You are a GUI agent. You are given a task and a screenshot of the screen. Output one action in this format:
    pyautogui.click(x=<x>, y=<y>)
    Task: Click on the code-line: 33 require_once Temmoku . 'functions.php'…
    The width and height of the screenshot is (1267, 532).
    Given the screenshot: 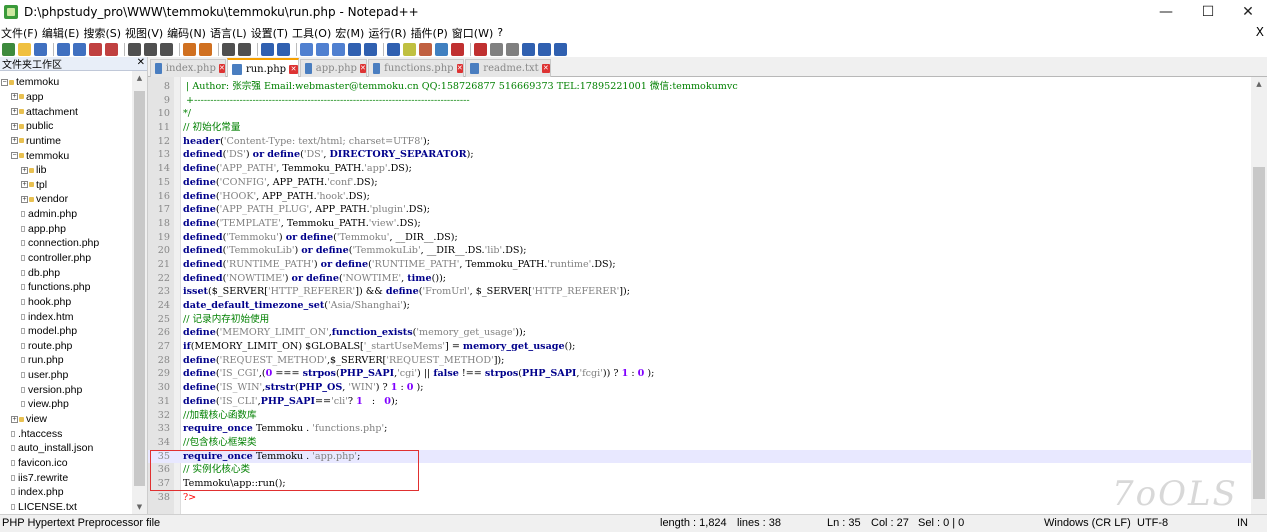 What is the action you would take?
    pyautogui.click(x=699, y=429)
    